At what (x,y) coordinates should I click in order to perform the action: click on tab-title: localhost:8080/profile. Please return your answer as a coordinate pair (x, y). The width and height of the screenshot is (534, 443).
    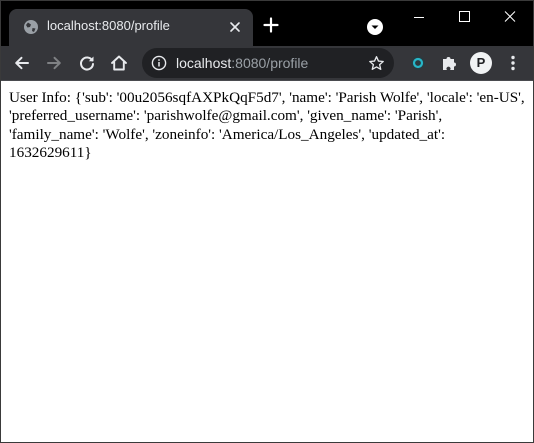
    Looking at the image, I should click on (108, 25).